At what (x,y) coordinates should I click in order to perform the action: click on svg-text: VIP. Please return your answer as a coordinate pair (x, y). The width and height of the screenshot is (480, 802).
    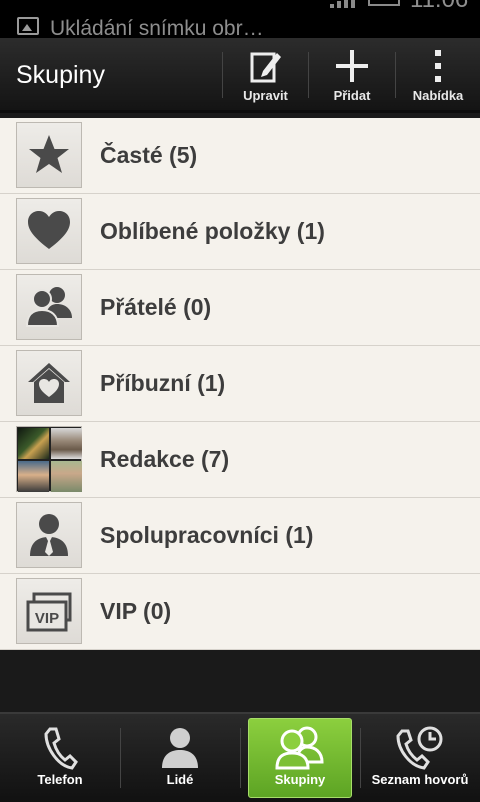
    Looking at the image, I should click on (47, 618).